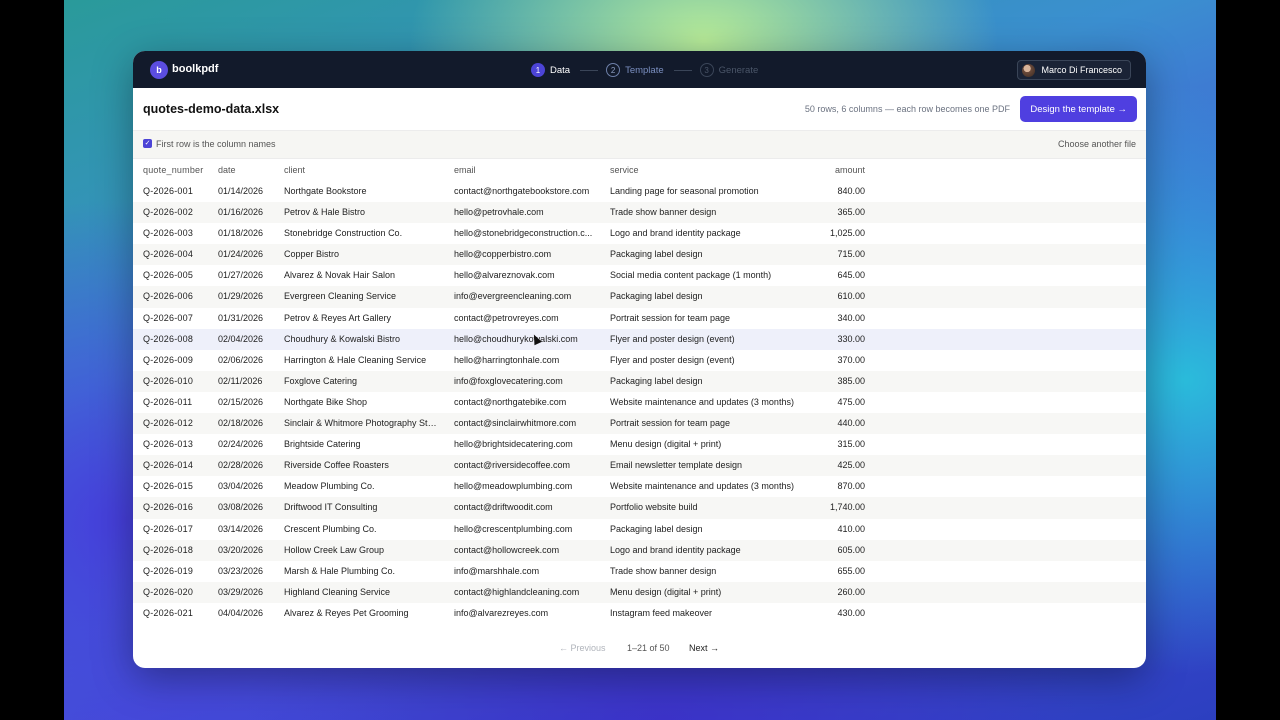 Image resolution: width=1280 pixels, height=720 pixels. Describe the element at coordinates (516, 338) in the screenshot. I see `cell-email: hello@choudhurykowalski.com` at that location.